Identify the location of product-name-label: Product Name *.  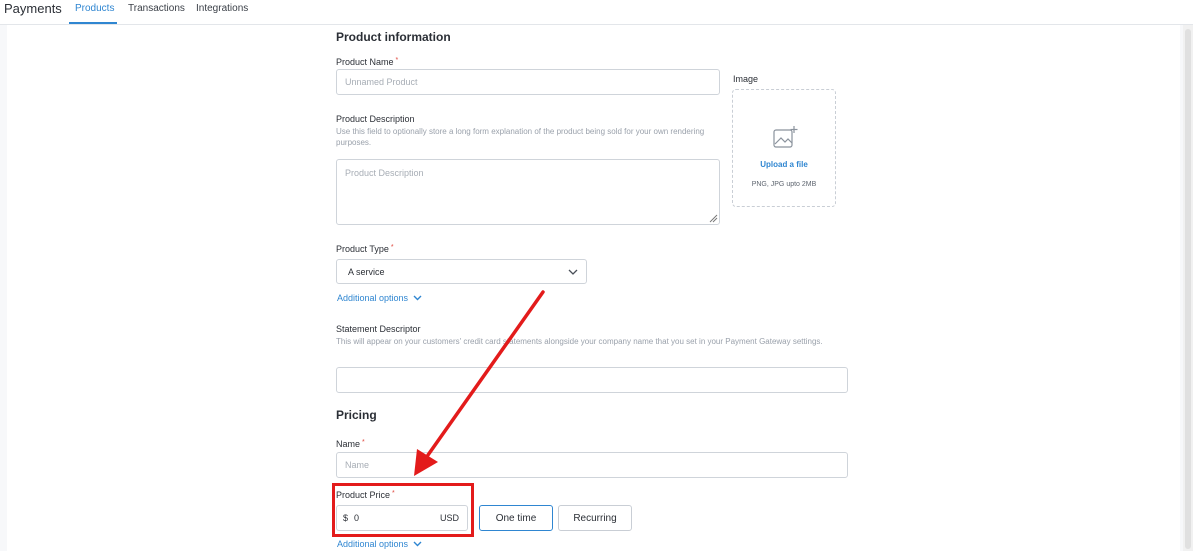
(367, 62).